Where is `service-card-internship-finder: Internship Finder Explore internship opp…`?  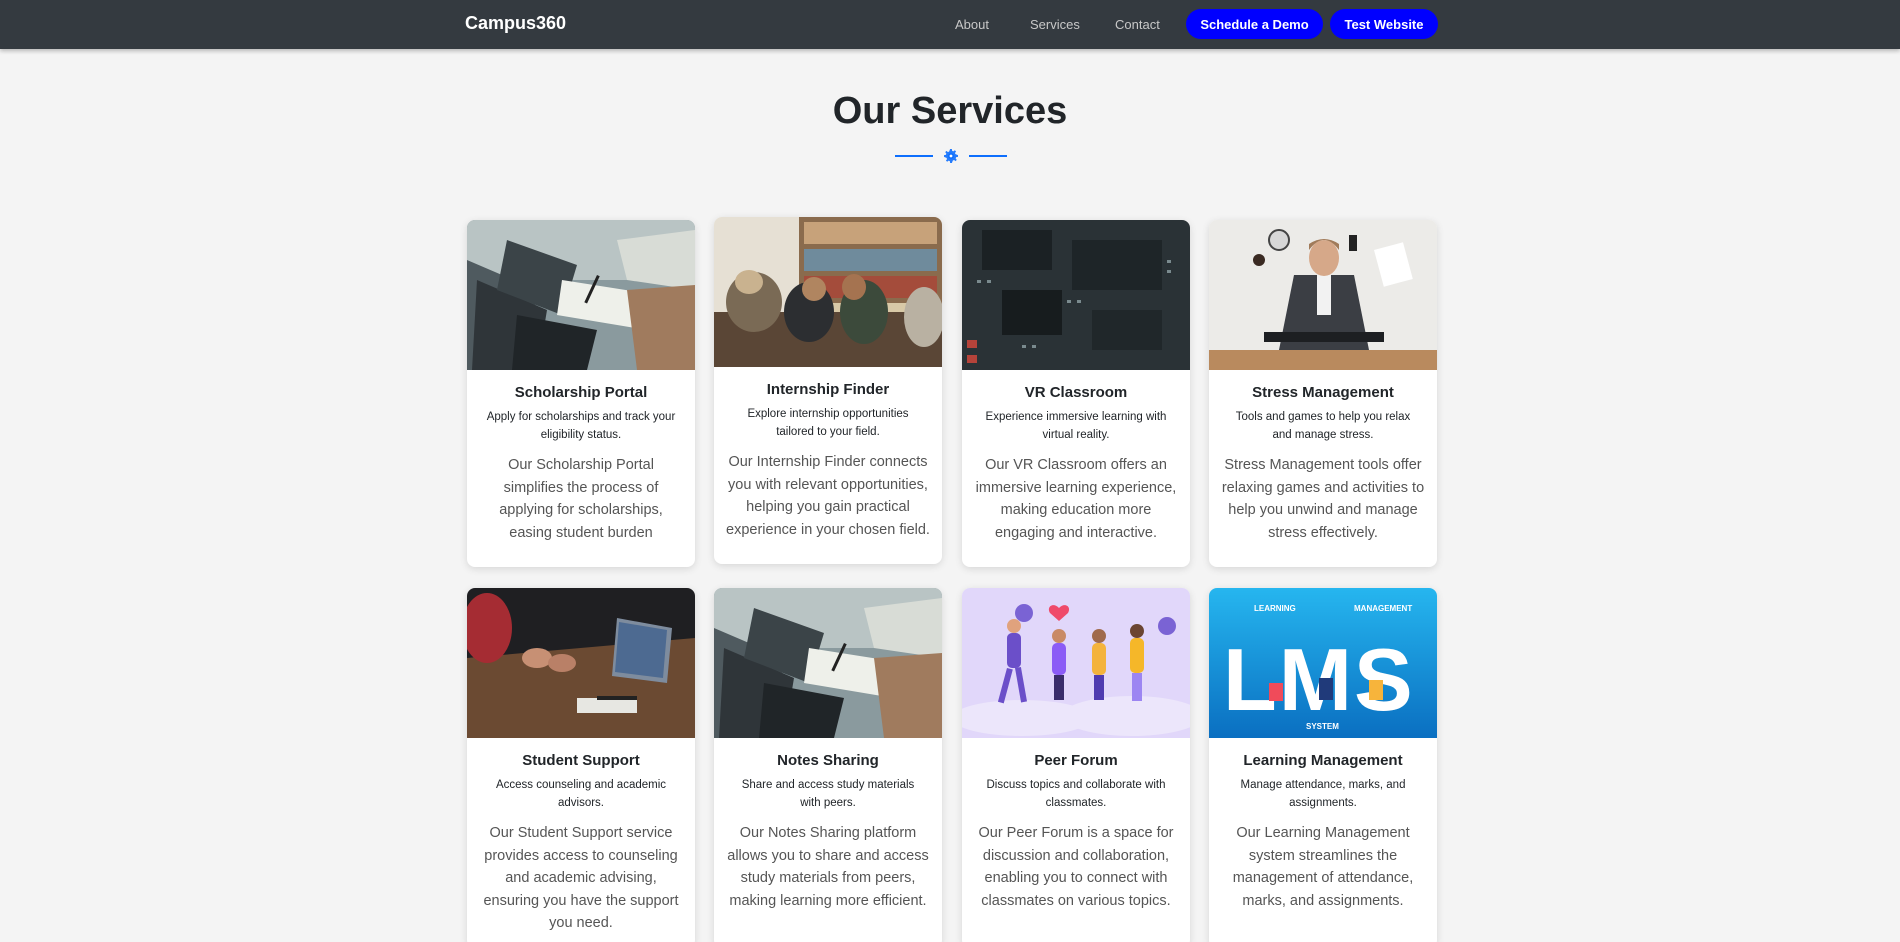
service-card-internship-finder: Internship Finder Explore internship opp… is located at coordinates (828, 390).